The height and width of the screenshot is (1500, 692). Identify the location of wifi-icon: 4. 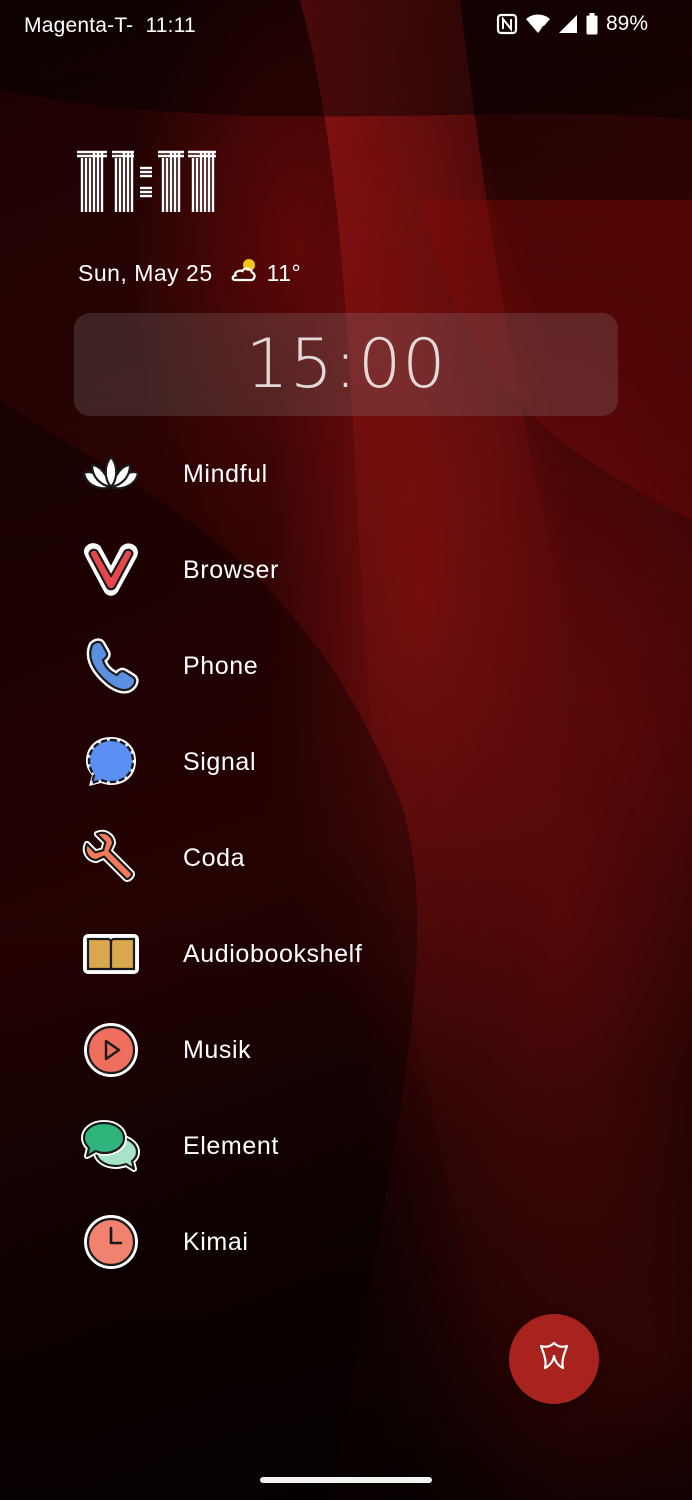
(537, 24).